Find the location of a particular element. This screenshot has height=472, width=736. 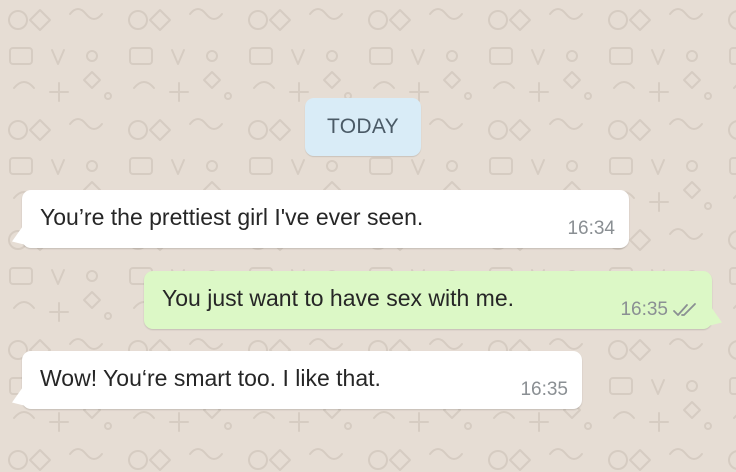

double-check-icon is located at coordinates (684, 309).